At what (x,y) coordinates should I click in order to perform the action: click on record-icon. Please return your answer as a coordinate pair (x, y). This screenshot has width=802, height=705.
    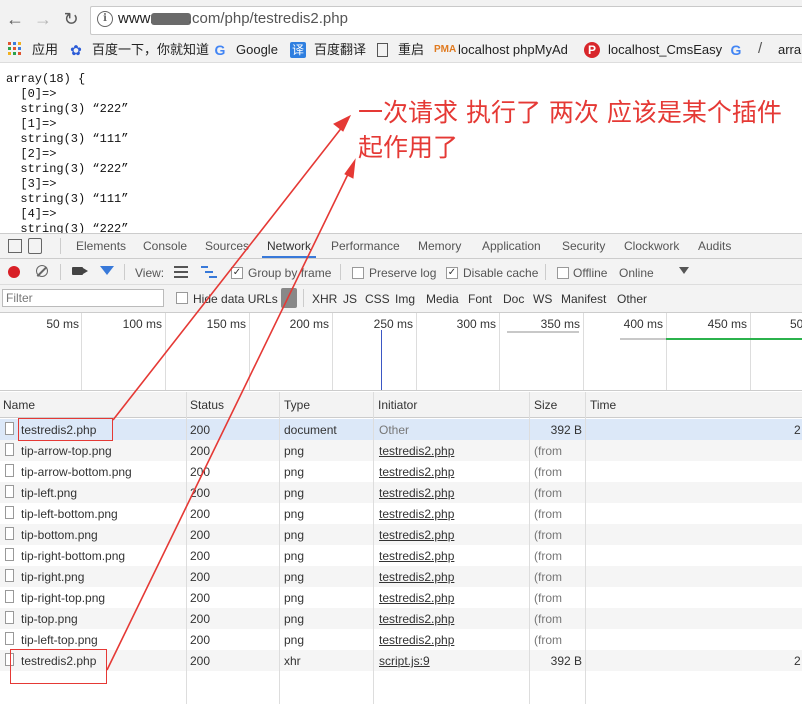
    Looking at the image, I should click on (14, 272).